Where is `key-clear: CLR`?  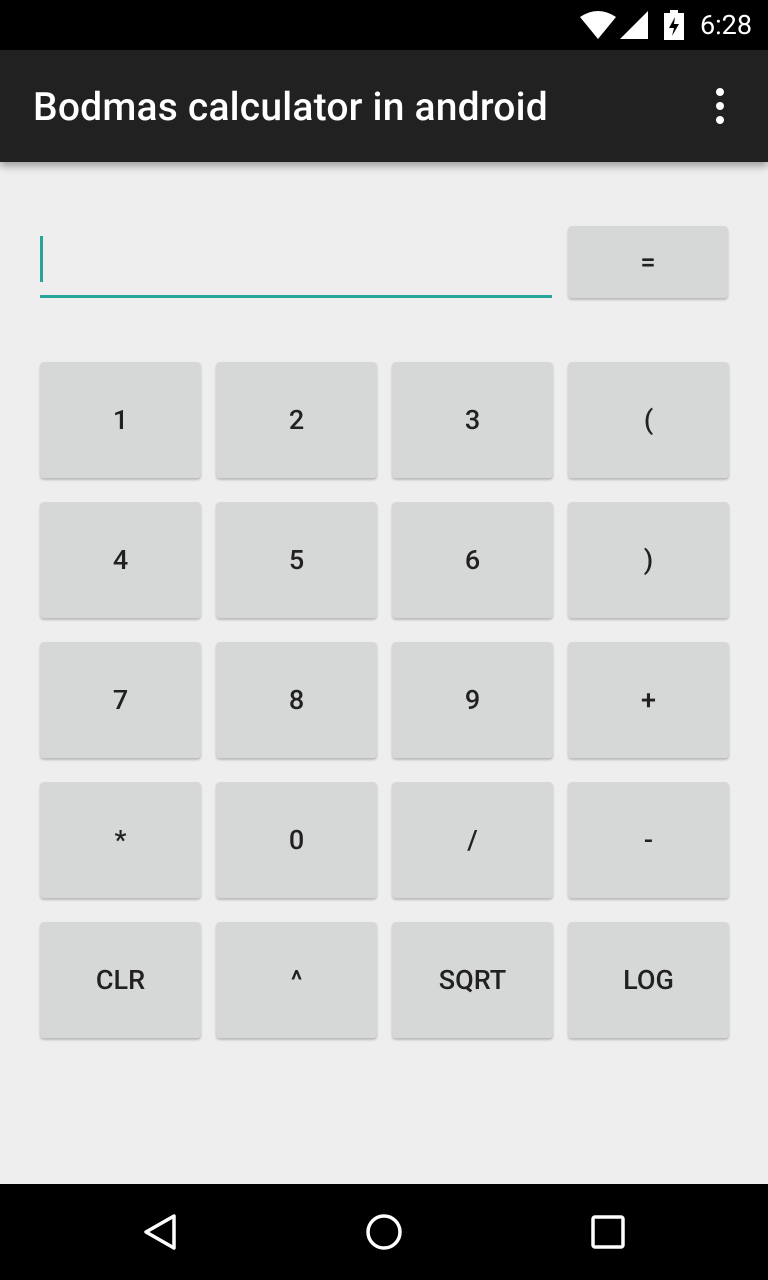
key-clear: CLR is located at coordinates (120, 980).